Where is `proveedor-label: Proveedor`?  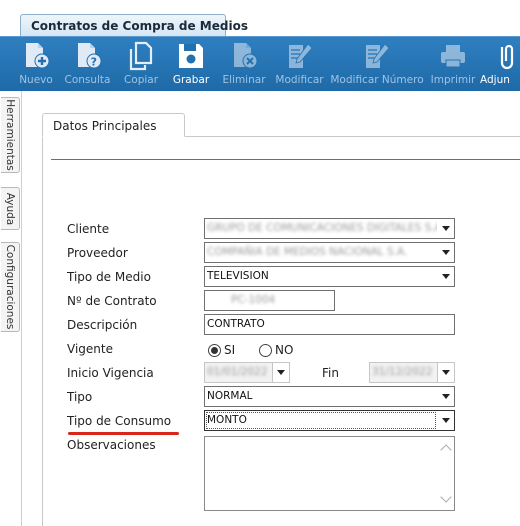
proveedor-label: Proveedor is located at coordinates (97, 253).